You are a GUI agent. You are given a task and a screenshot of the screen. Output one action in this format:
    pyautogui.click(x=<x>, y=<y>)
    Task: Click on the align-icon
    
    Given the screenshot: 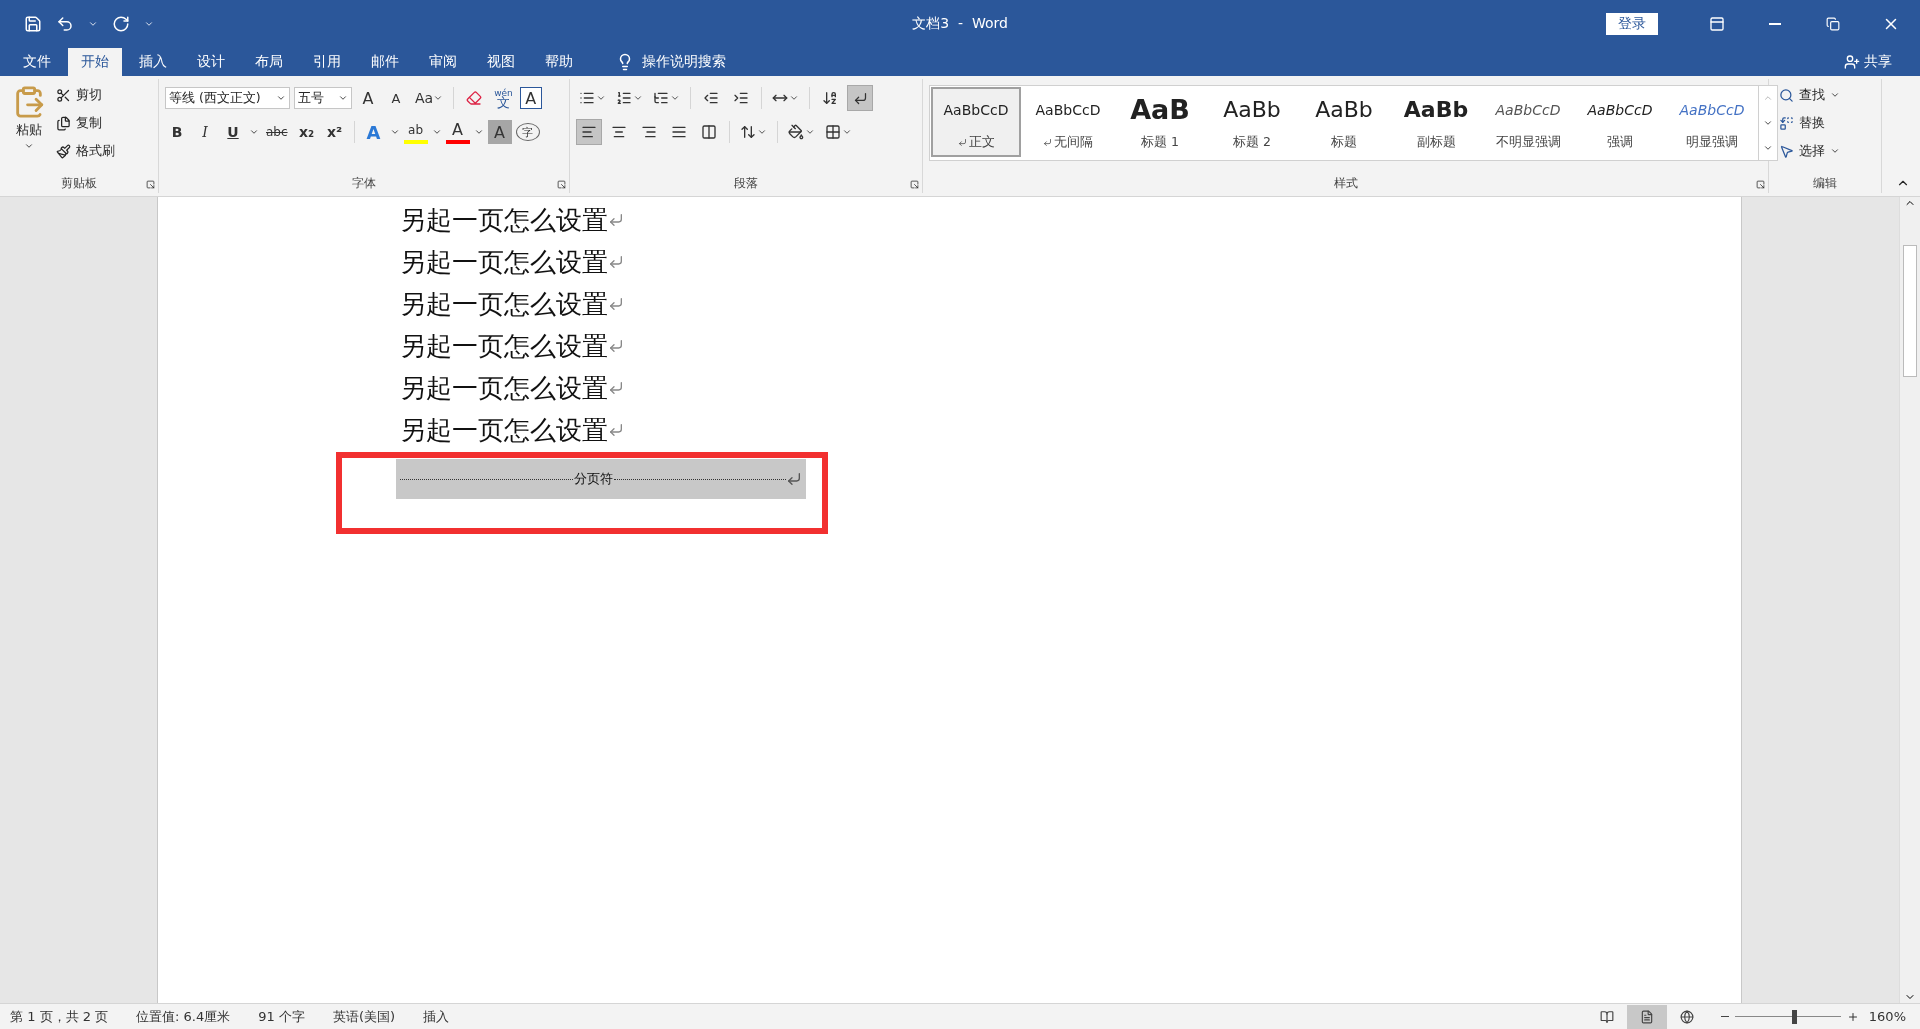 What is the action you would take?
    pyautogui.click(x=589, y=132)
    